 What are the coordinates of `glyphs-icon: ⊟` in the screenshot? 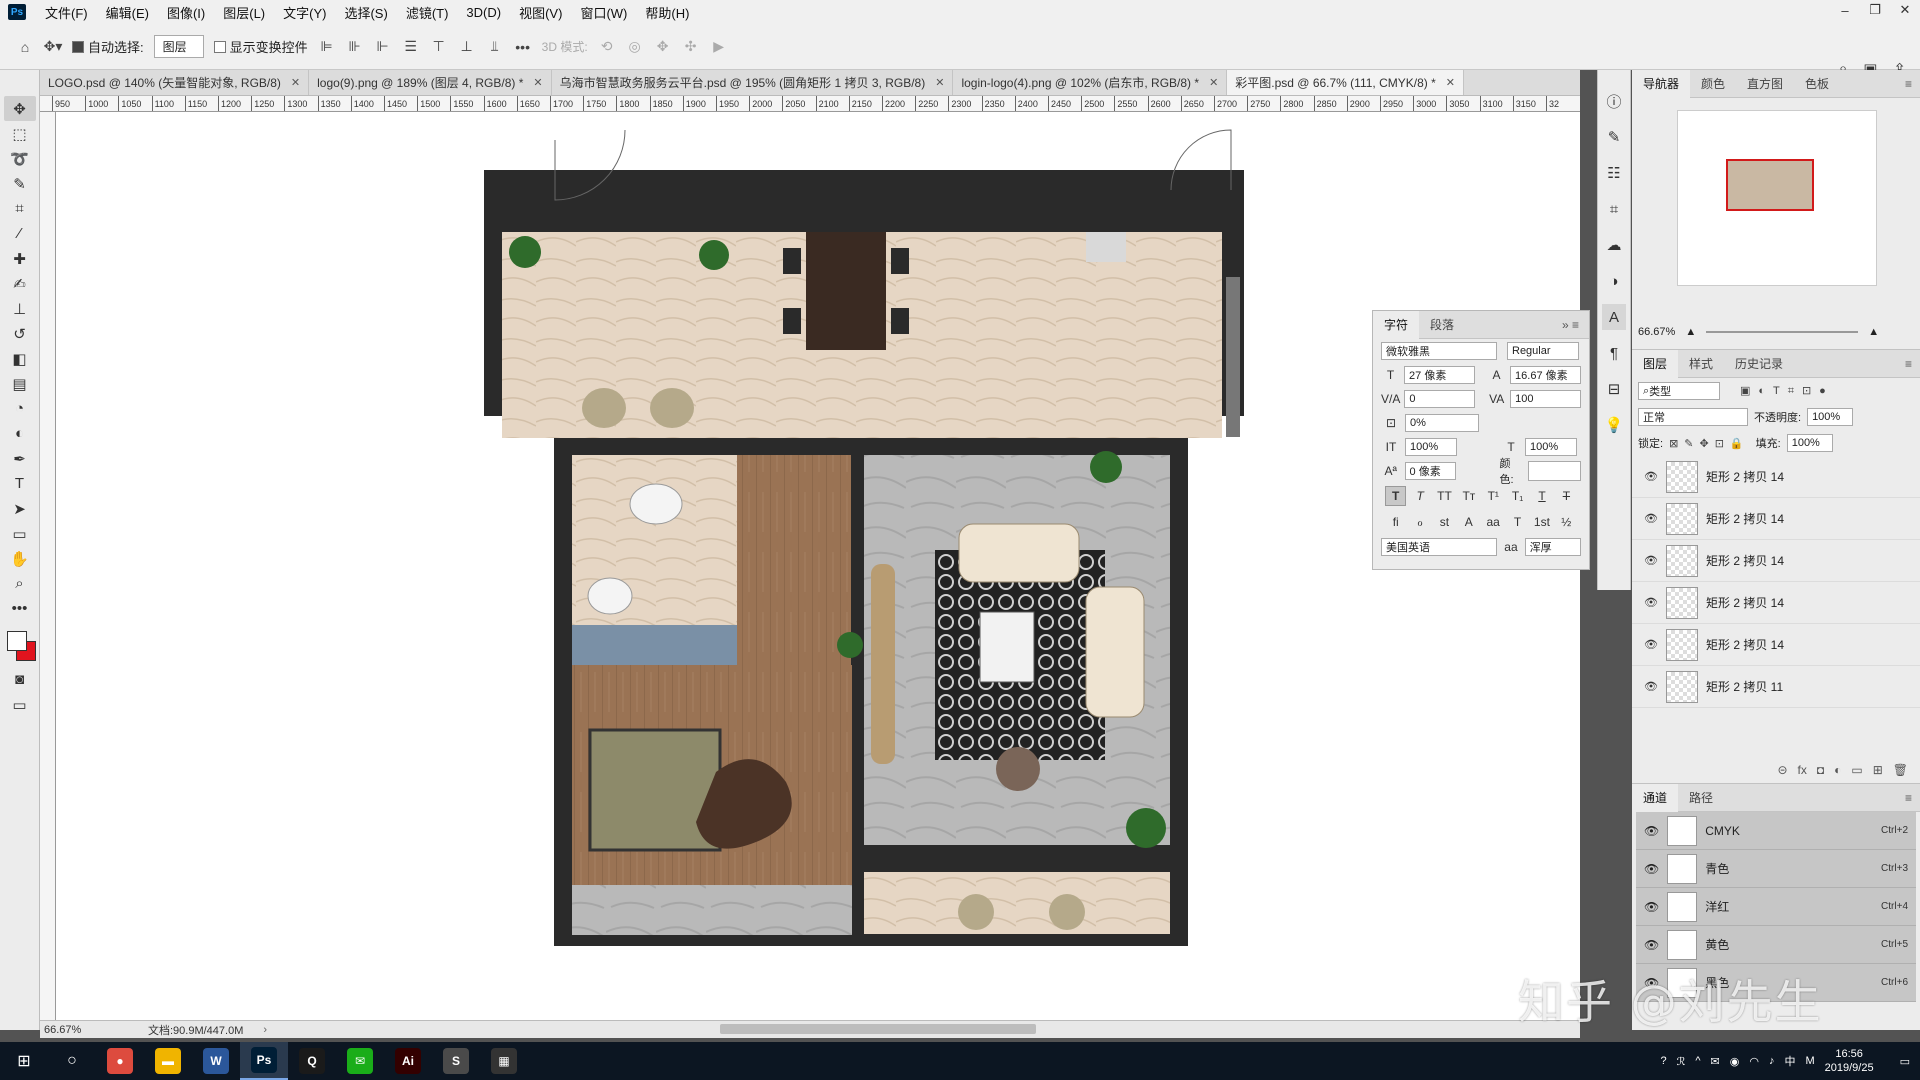 It's located at (1614, 389).